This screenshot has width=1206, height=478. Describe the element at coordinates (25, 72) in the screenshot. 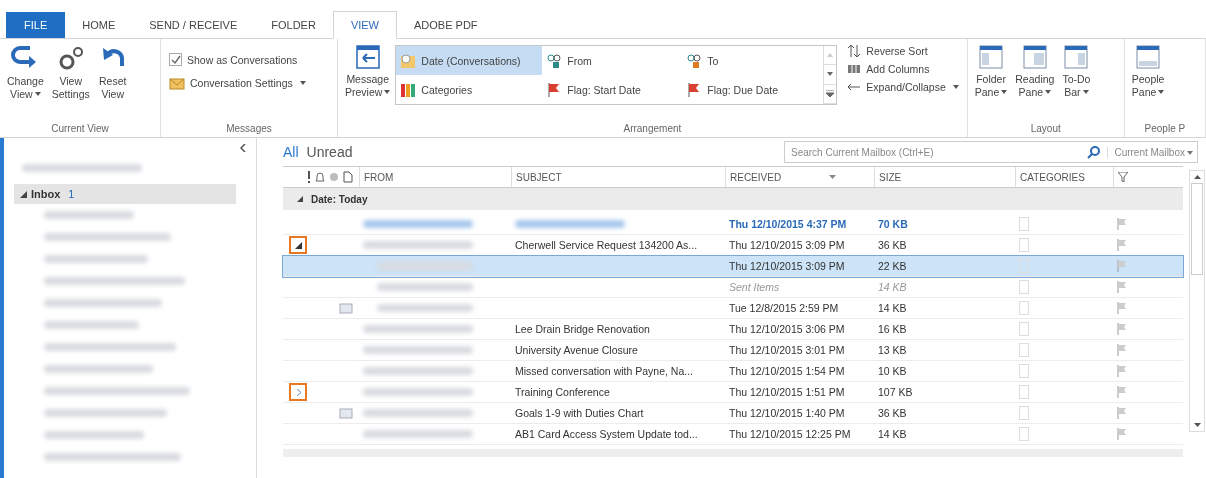

I see `ribbon-button: Change View` at that location.